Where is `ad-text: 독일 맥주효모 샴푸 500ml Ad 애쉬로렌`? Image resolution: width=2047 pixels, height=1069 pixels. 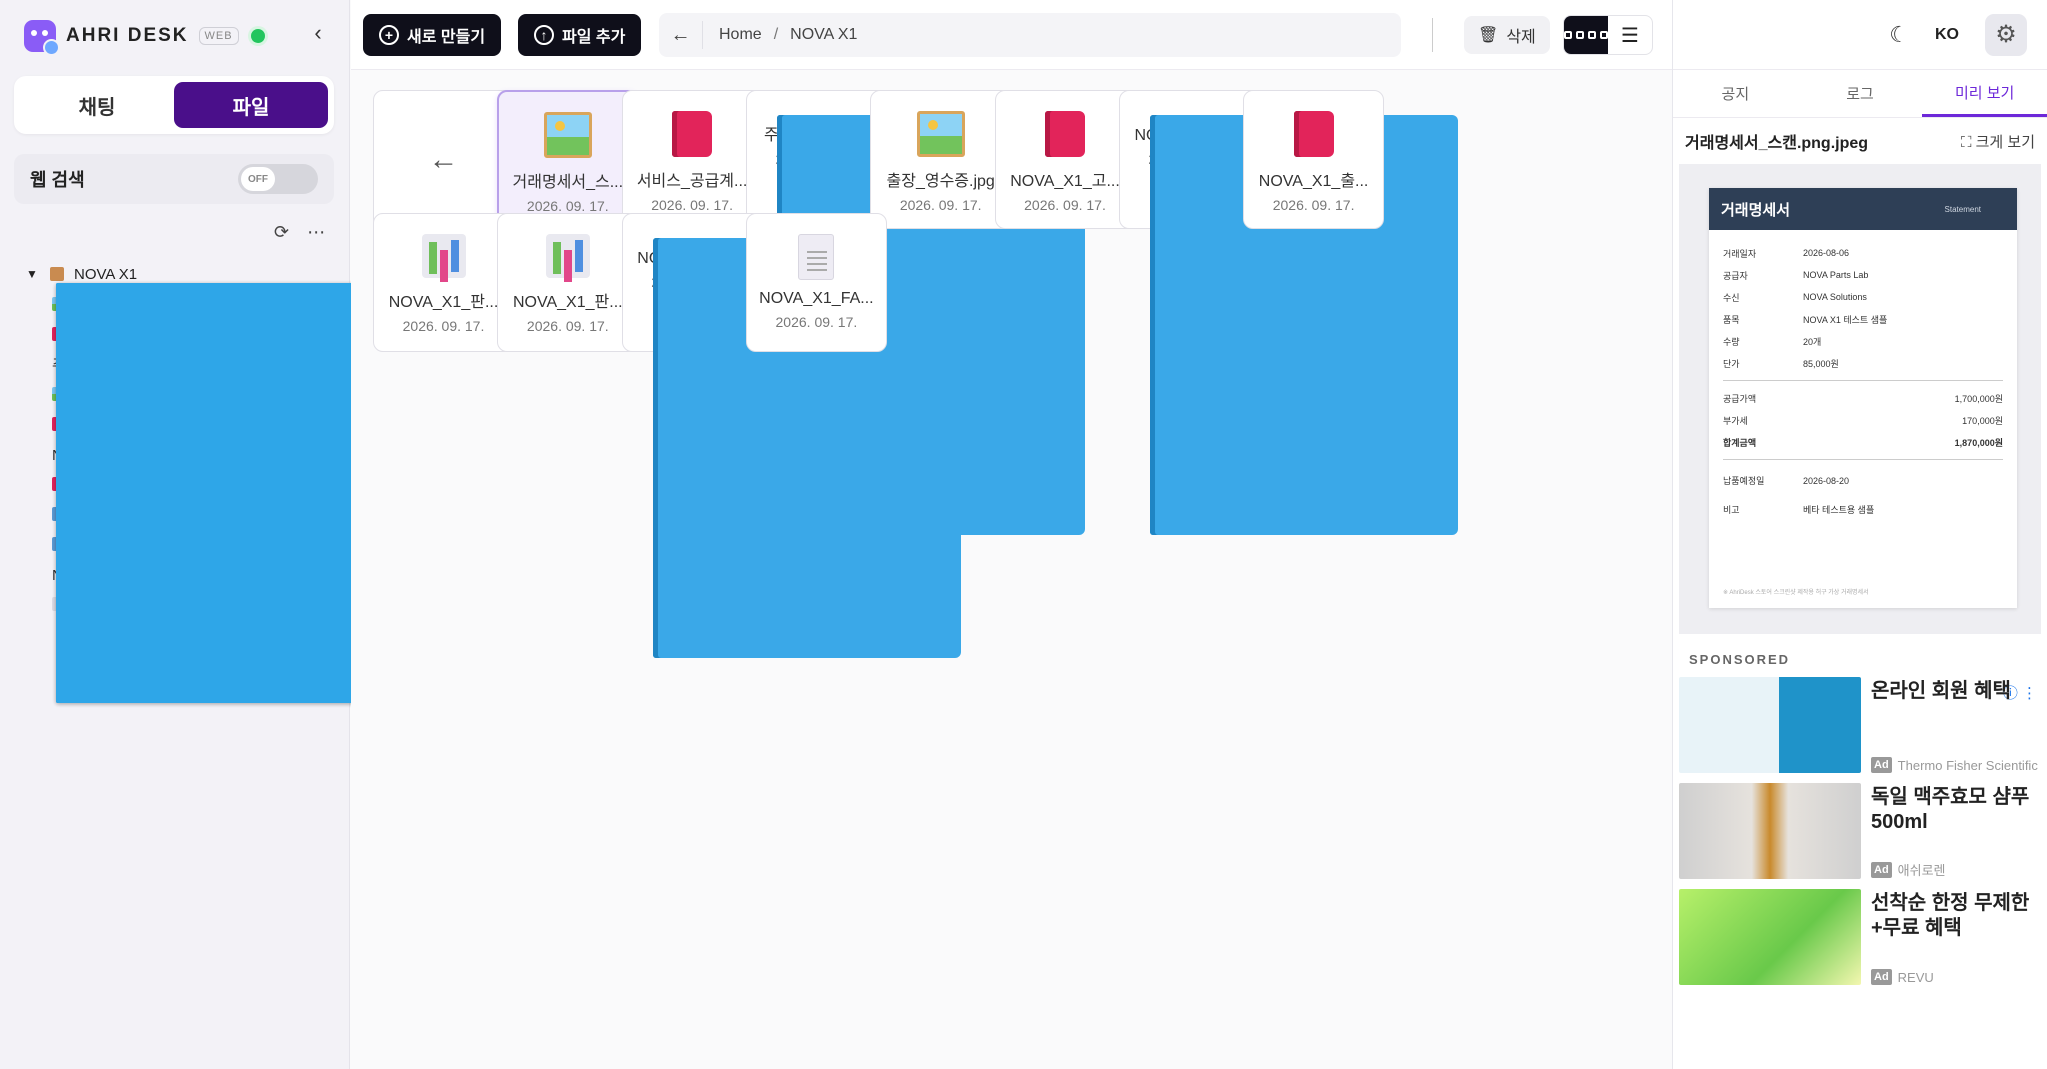 ad-text: 독일 맥주효모 샴푸 500ml Ad 애쉬로렌 is located at coordinates (1956, 831).